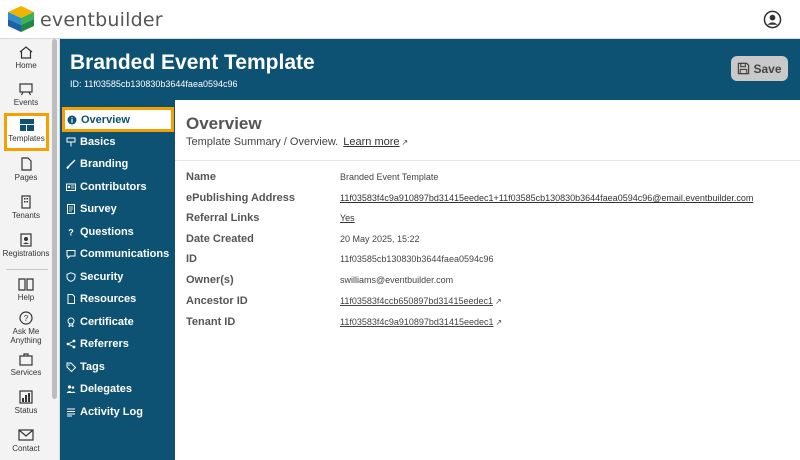  I want to click on question-icon: ?, so click(71, 233).